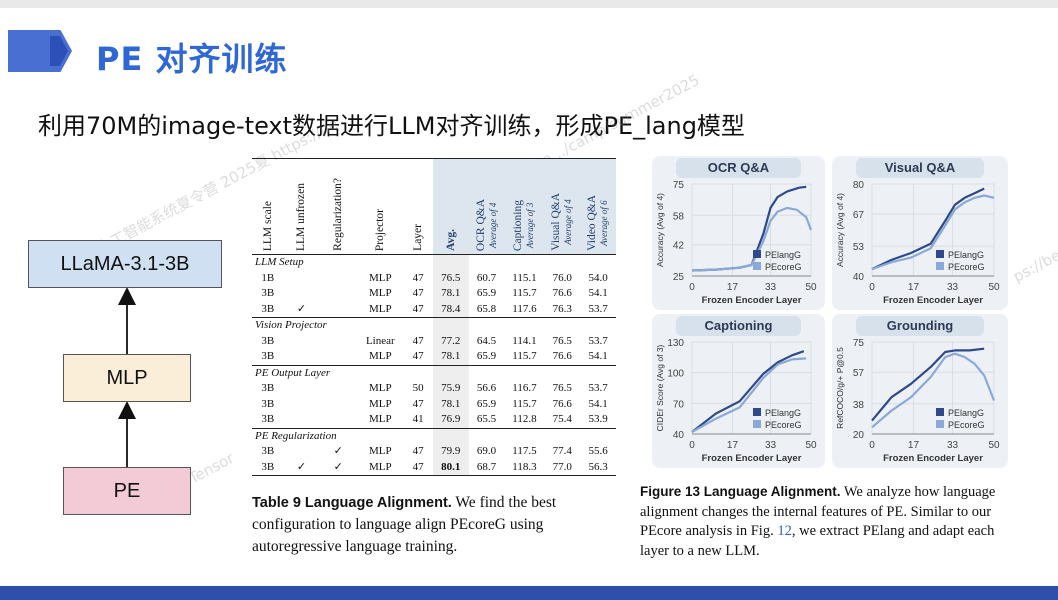 The width and height of the screenshot is (1058, 600). I want to click on table-cell: 75.4, so click(562, 419).